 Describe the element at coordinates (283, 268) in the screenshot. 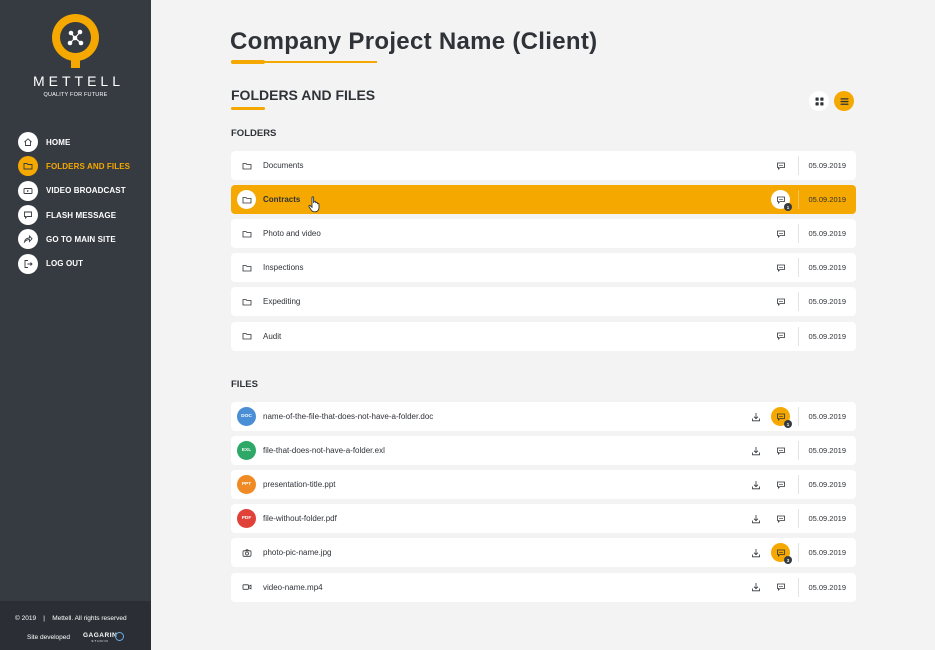

I see `folder-name: Inspections` at that location.